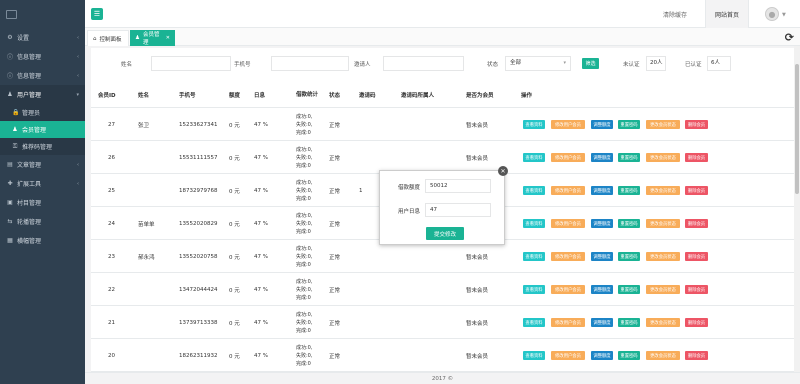 This screenshot has height=384, width=800. Describe the element at coordinates (152, 38) in the screenshot. I see `tab-member-management: ♟ 会员管理 ✕` at that location.